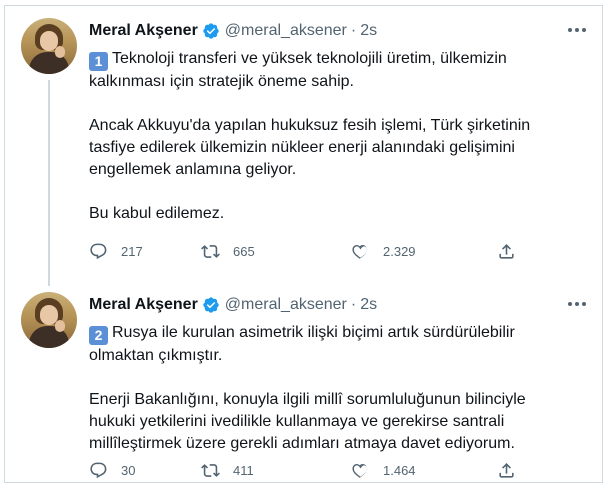  What do you see at coordinates (399, 251) in the screenshot?
I see `like-count: 2.329` at bounding box center [399, 251].